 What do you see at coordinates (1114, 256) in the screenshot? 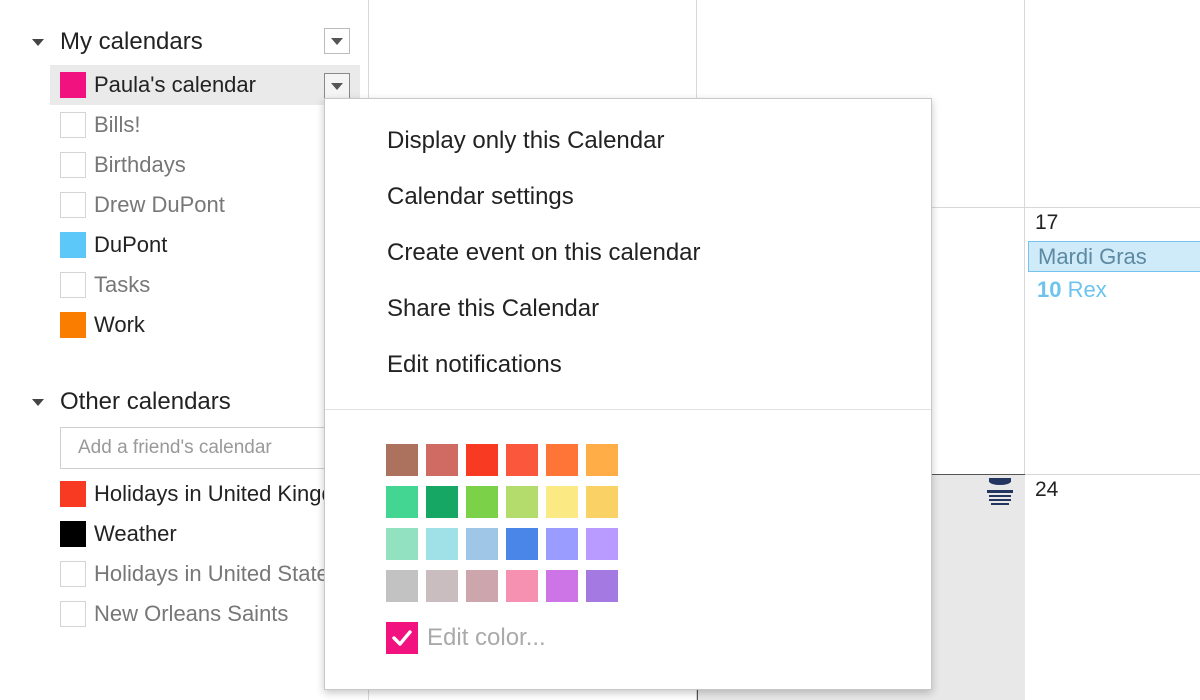
I see `event-mardi-gras: Mardi Gras` at bounding box center [1114, 256].